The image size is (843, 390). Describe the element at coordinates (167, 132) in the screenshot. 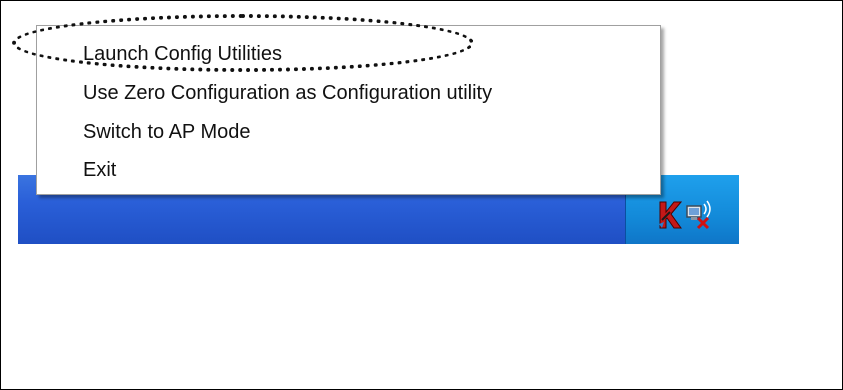

I see `menu-item-switch-to-ap-mode: Switch to AP Mode` at that location.